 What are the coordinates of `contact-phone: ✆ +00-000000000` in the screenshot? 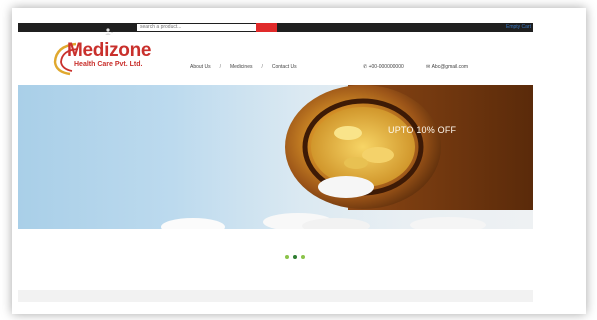 It's located at (383, 67).